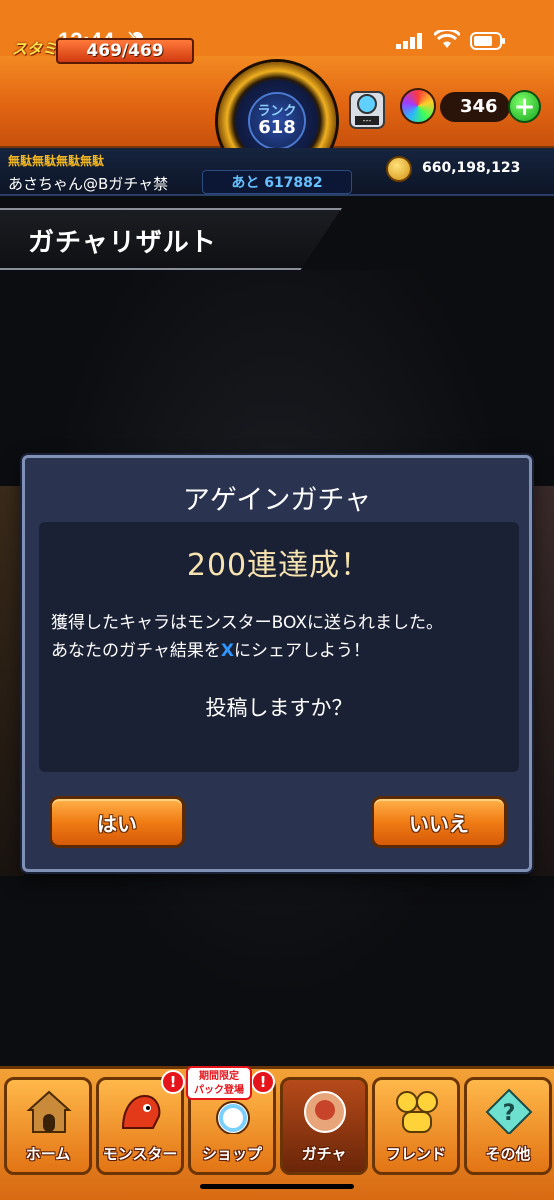  What do you see at coordinates (367, 110) in the screenshot?
I see `orb-machine-icon: ---` at bounding box center [367, 110].